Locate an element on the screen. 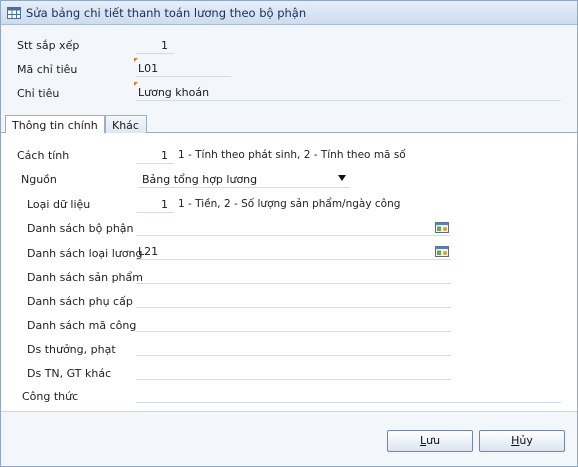  nguon-dropdown: Bảng tổng hợp lương is located at coordinates (244, 179).